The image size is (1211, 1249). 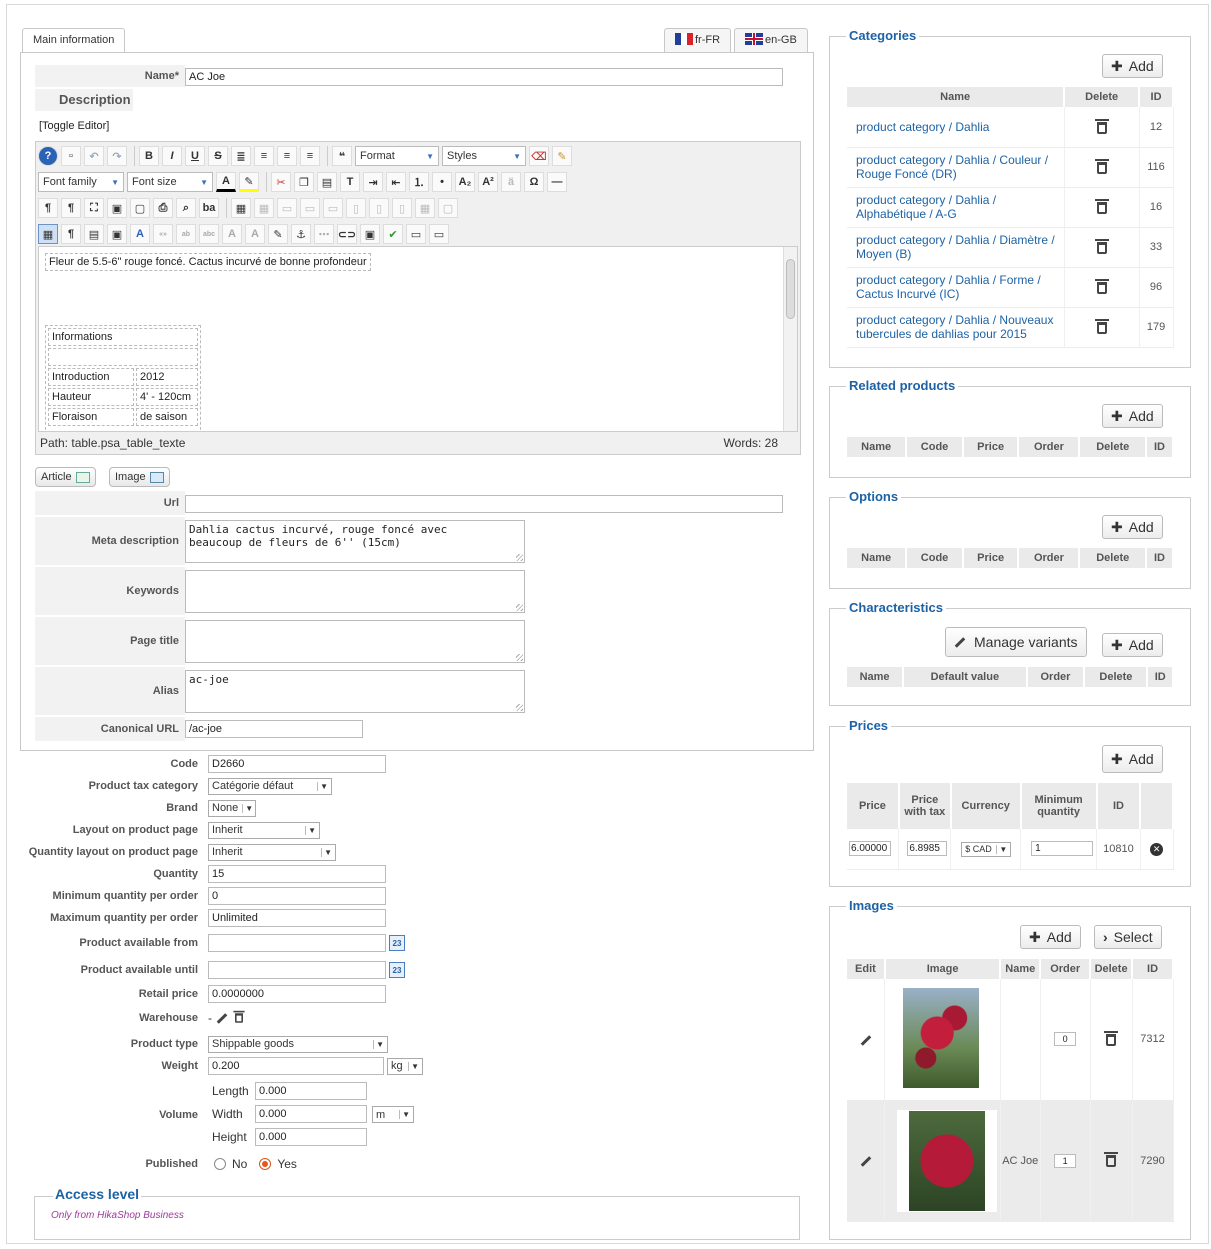 I want to click on numbered-list-icon: ⒈, so click(x=419, y=182).